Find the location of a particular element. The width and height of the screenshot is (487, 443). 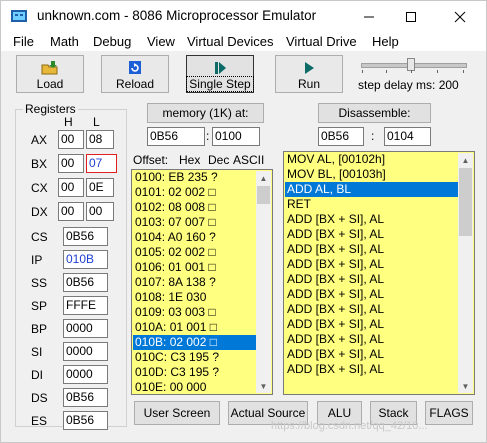

memory-at-button: memory (1K) at: is located at coordinates (205, 113).